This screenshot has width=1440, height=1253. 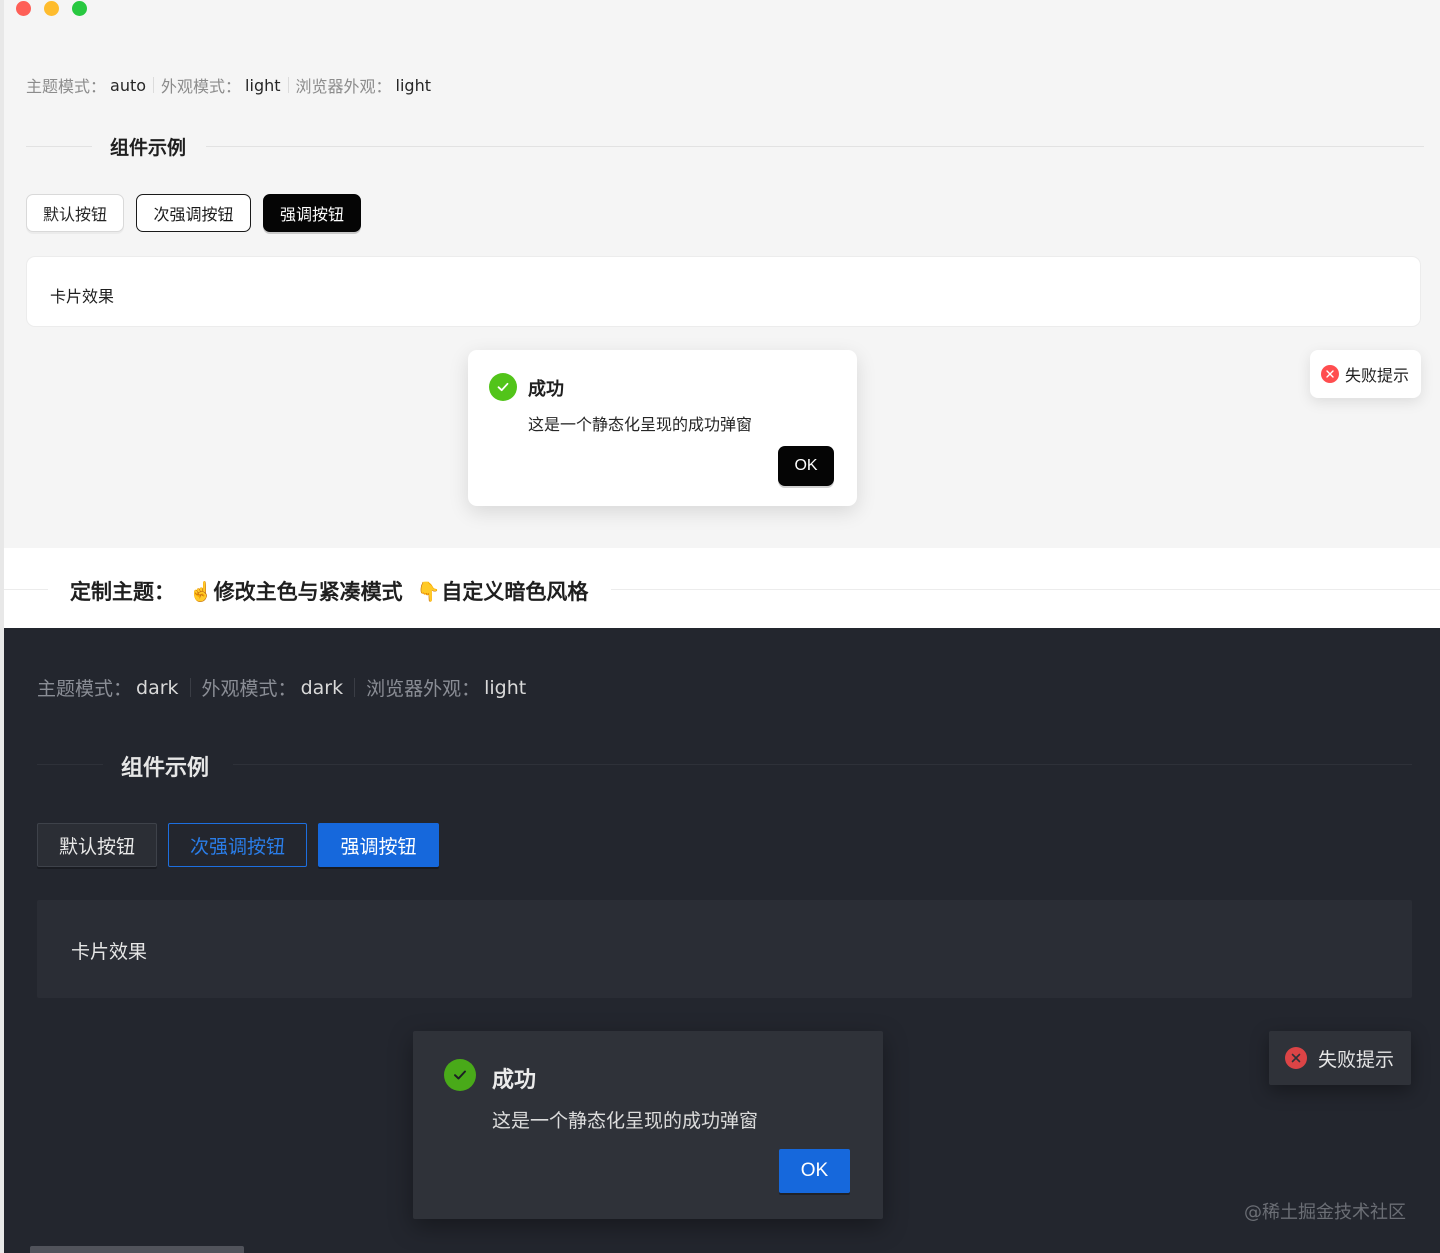 What do you see at coordinates (722, 588) in the screenshot?
I see `custom-theme-heading-band: 定制主题： ☝️ 修改主色与紧凑模式 👇 自定义暗色风格` at bounding box center [722, 588].